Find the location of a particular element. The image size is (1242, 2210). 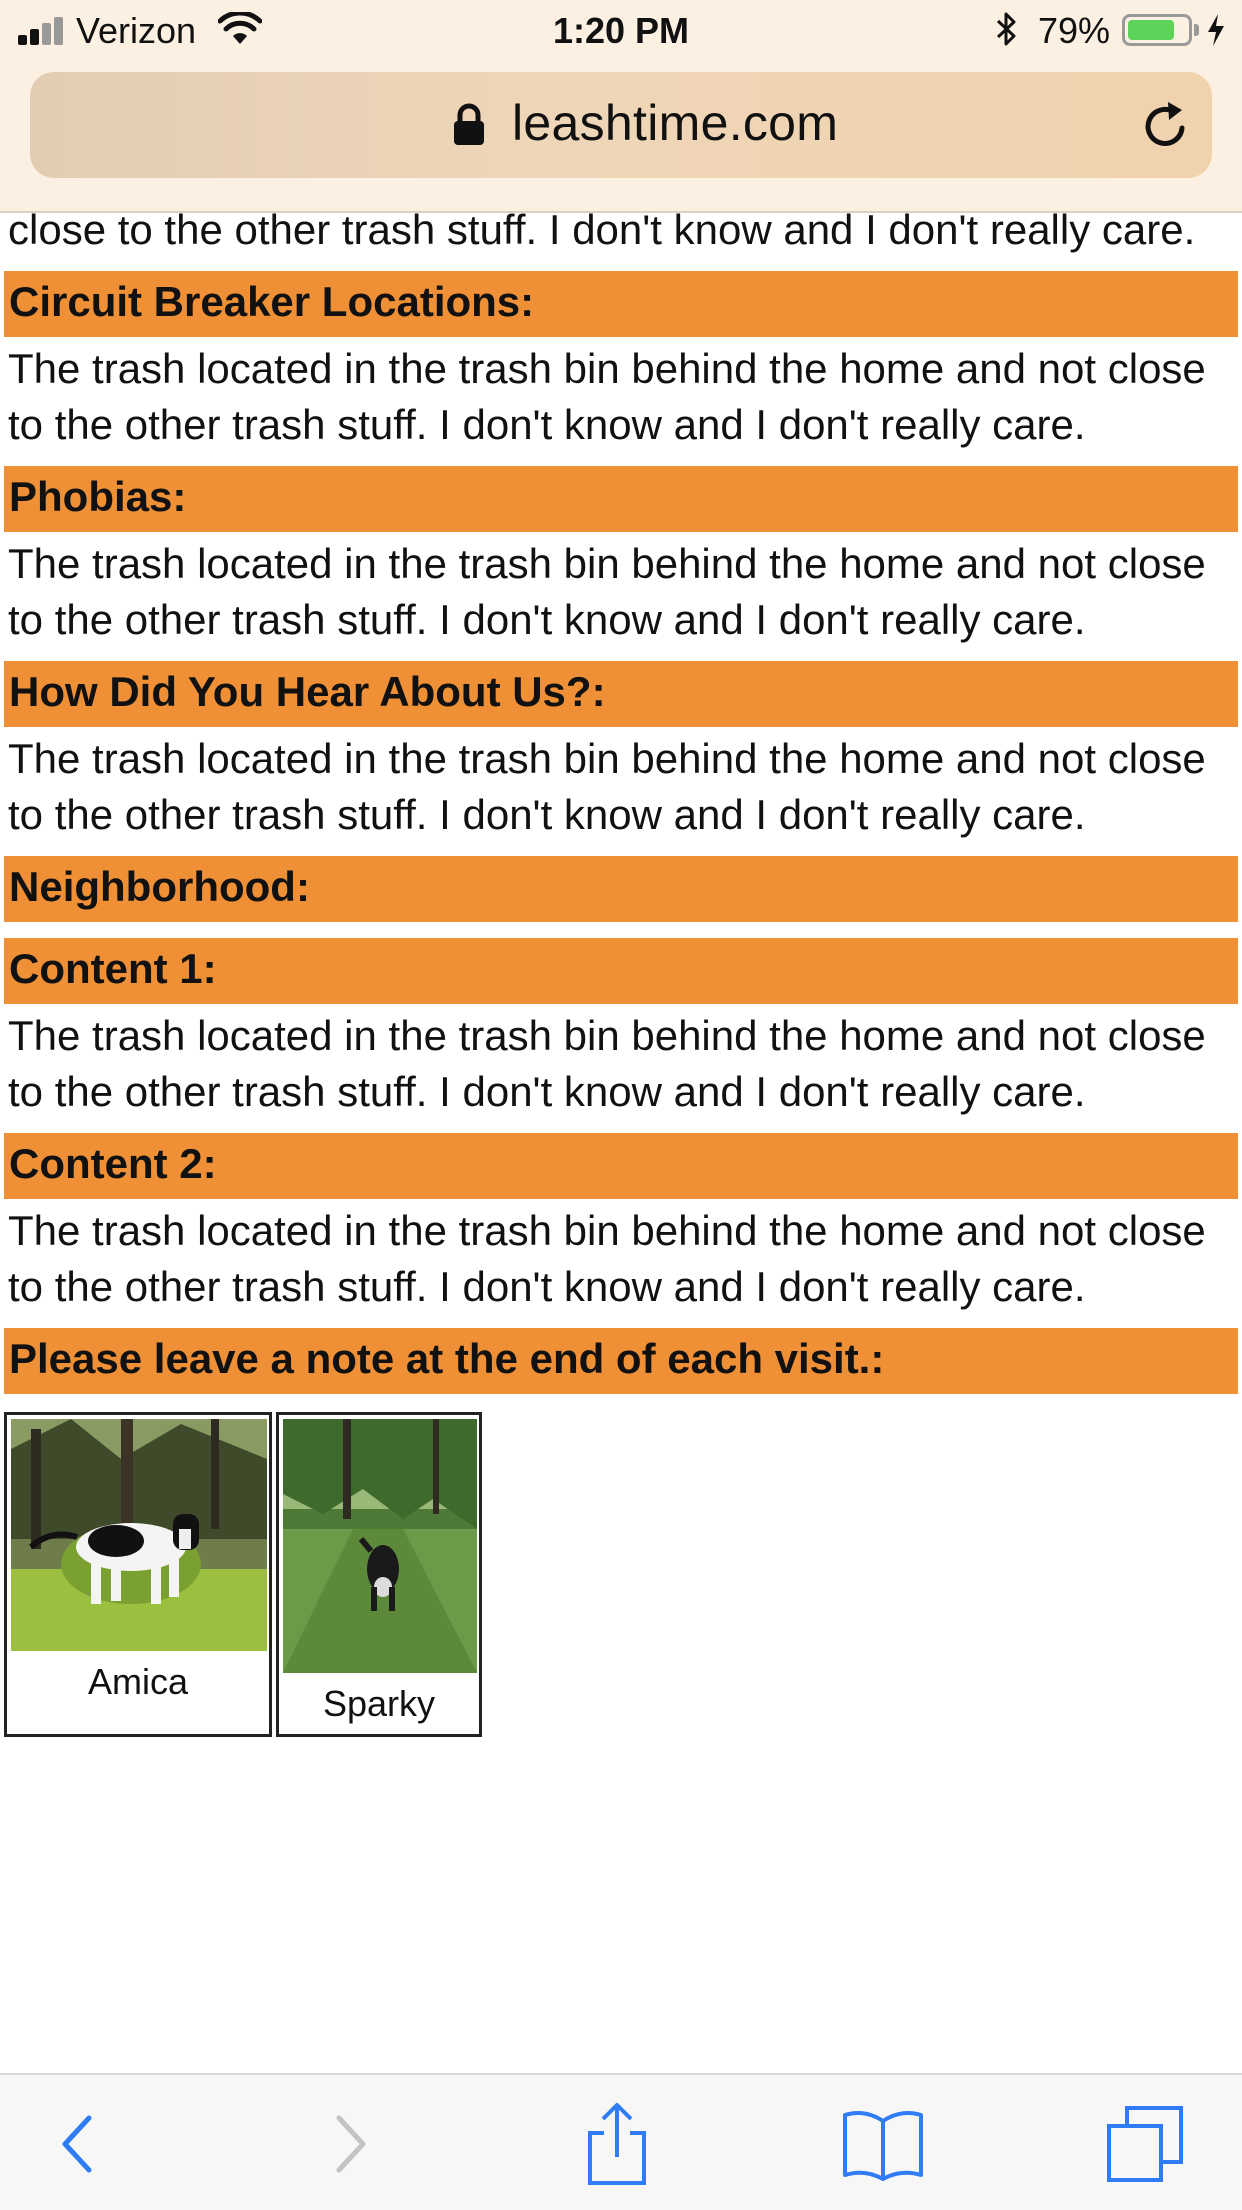

tabs-icon is located at coordinates (1145, 2144).